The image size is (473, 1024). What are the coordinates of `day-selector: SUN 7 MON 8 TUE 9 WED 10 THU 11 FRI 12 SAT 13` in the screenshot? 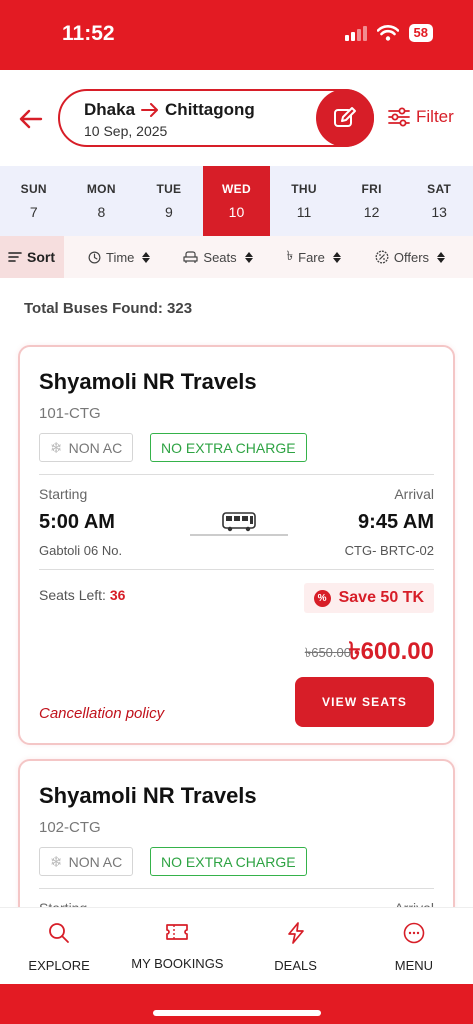 It's located at (236, 201).